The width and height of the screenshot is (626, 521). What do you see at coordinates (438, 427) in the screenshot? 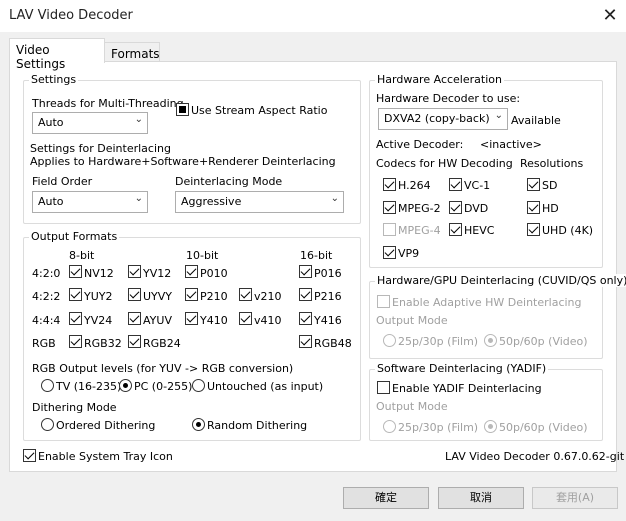
I see `sw-film-label: 25p/30p (Film)` at bounding box center [438, 427].